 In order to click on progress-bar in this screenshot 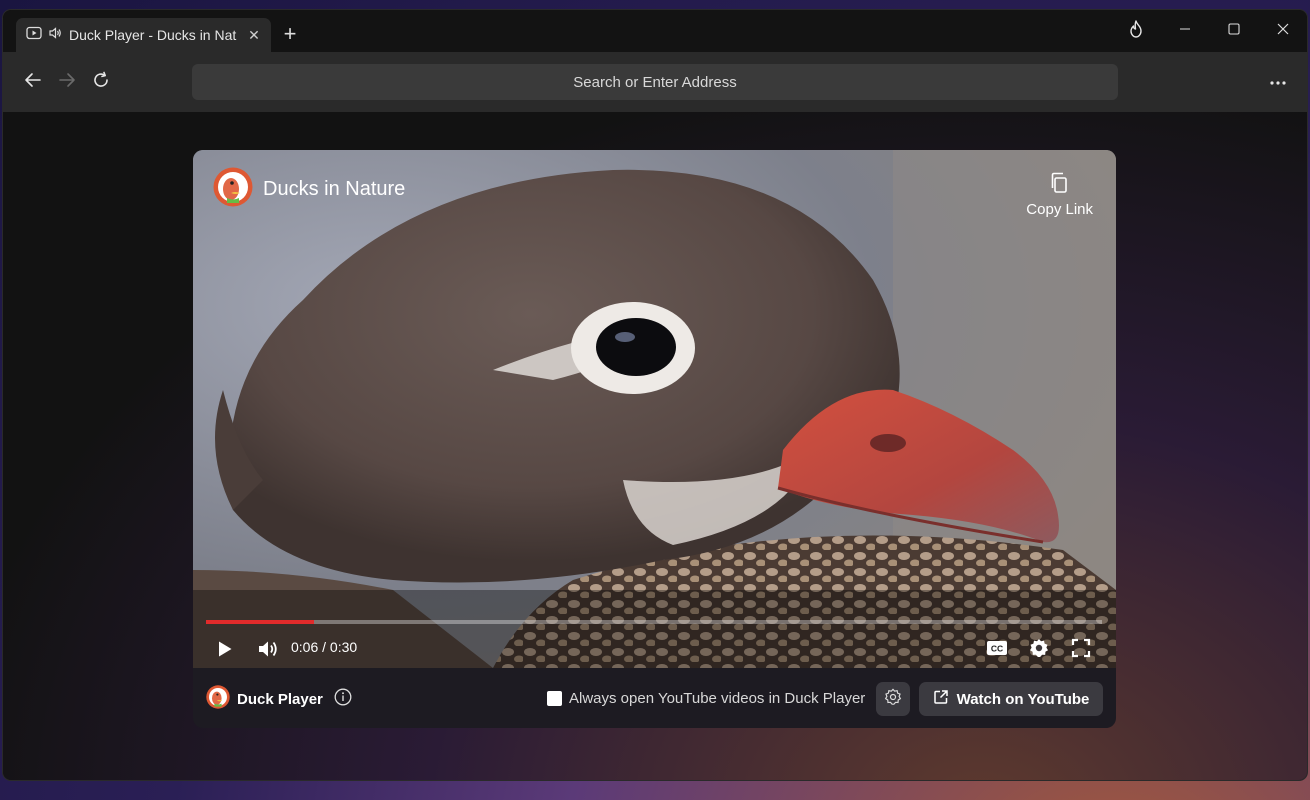, I will do `click(654, 622)`.